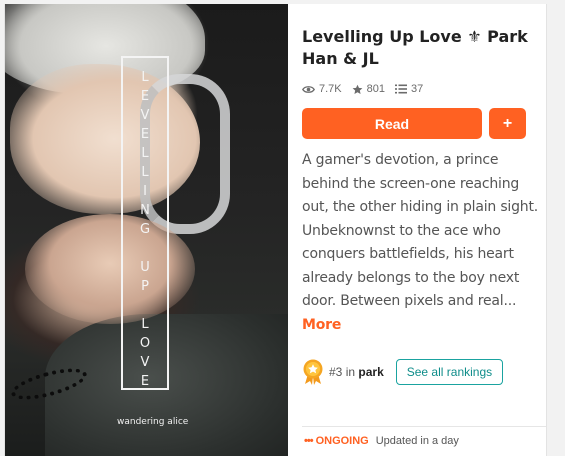 This screenshot has height=456, width=565. What do you see at coordinates (401, 89) in the screenshot?
I see `list-icon` at bounding box center [401, 89].